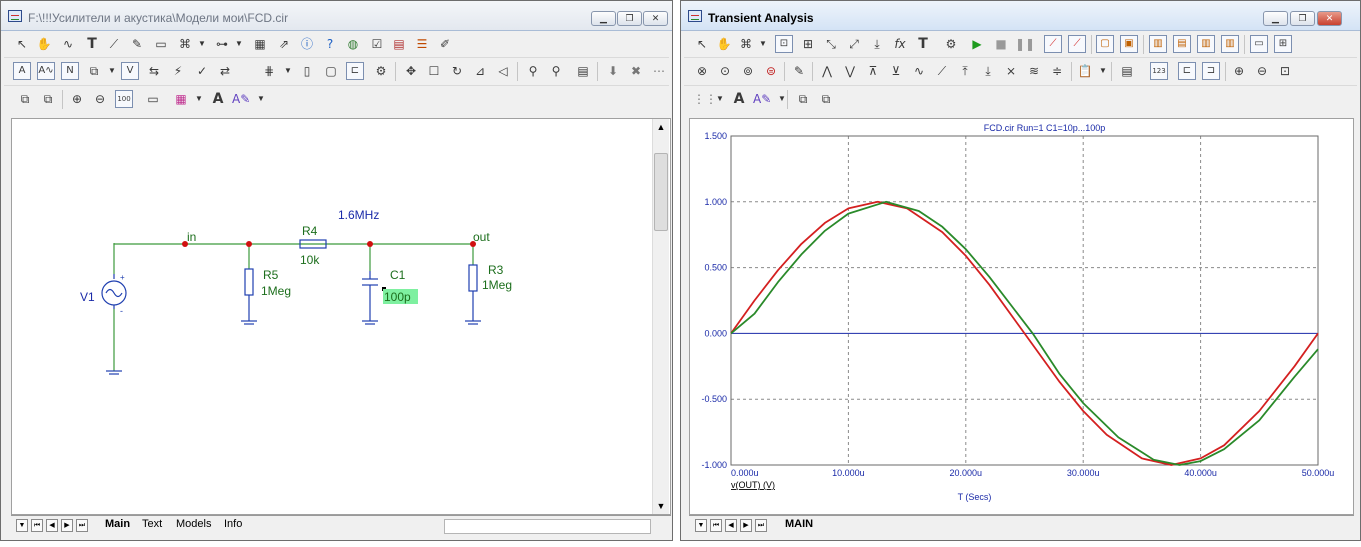  I want to click on edit-icon: ✐, so click(445, 44).